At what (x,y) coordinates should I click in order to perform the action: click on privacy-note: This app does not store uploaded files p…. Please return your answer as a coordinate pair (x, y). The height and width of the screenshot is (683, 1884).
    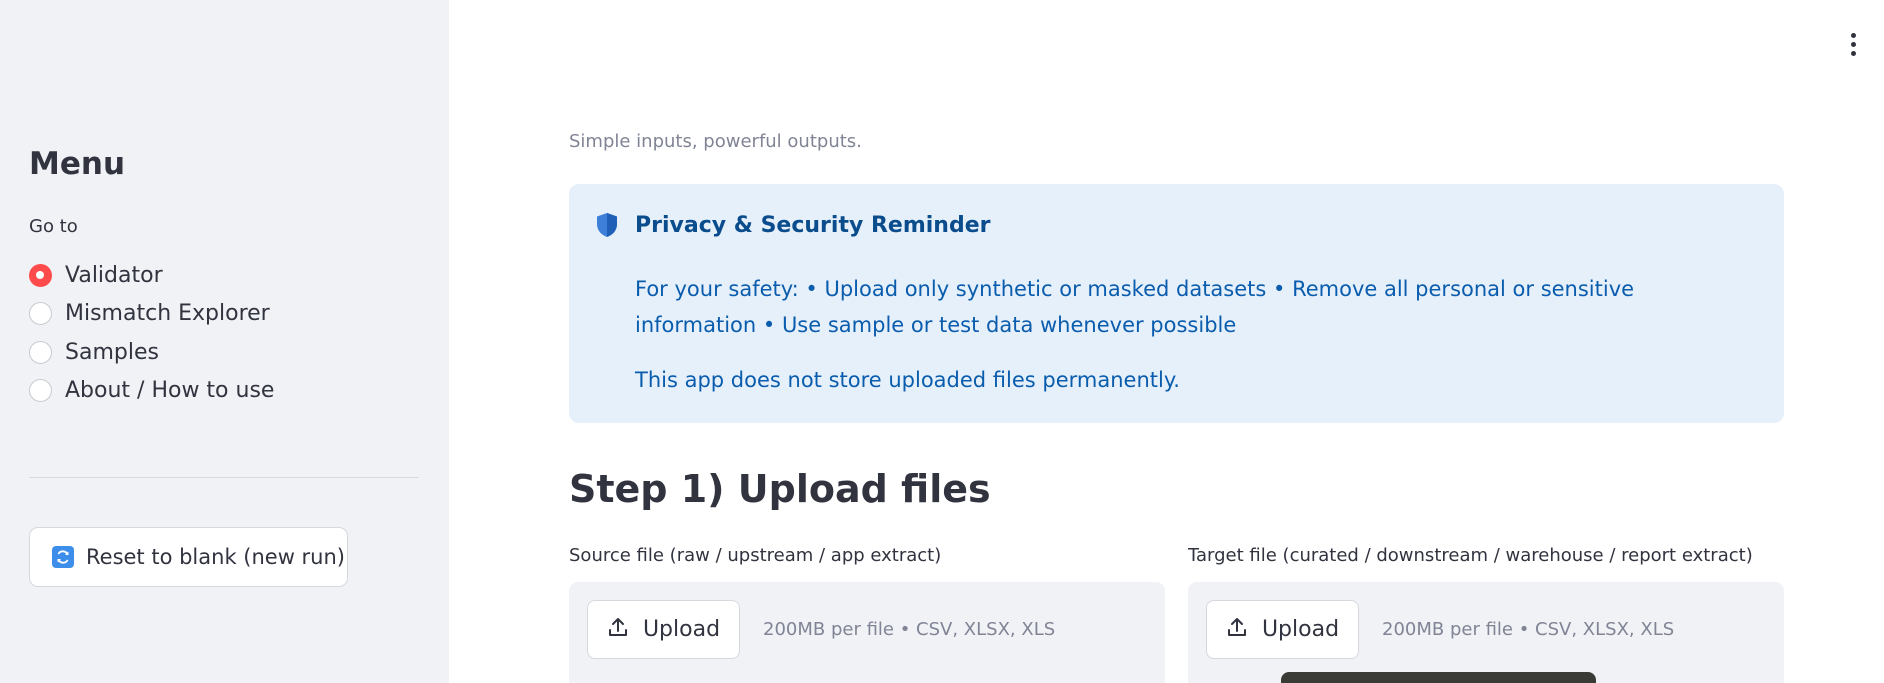
    Looking at the image, I should click on (907, 380).